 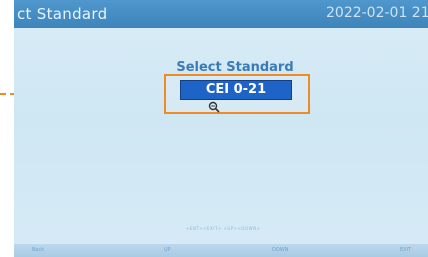 What do you see at coordinates (280, 250) in the screenshot?
I see `softkey-down: DOWN` at bounding box center [280, 250].